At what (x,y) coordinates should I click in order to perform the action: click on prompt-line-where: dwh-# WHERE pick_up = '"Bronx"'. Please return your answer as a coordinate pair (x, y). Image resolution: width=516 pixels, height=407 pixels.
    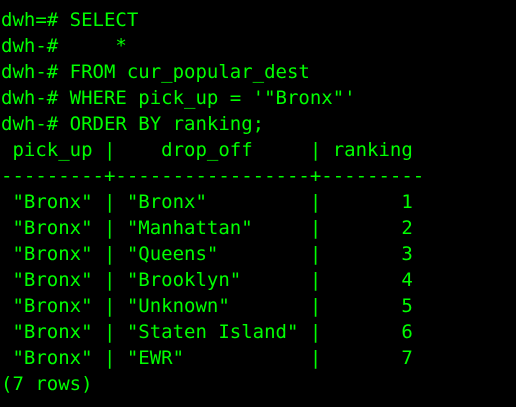
    Looking at the image, I should click on (178, 98).